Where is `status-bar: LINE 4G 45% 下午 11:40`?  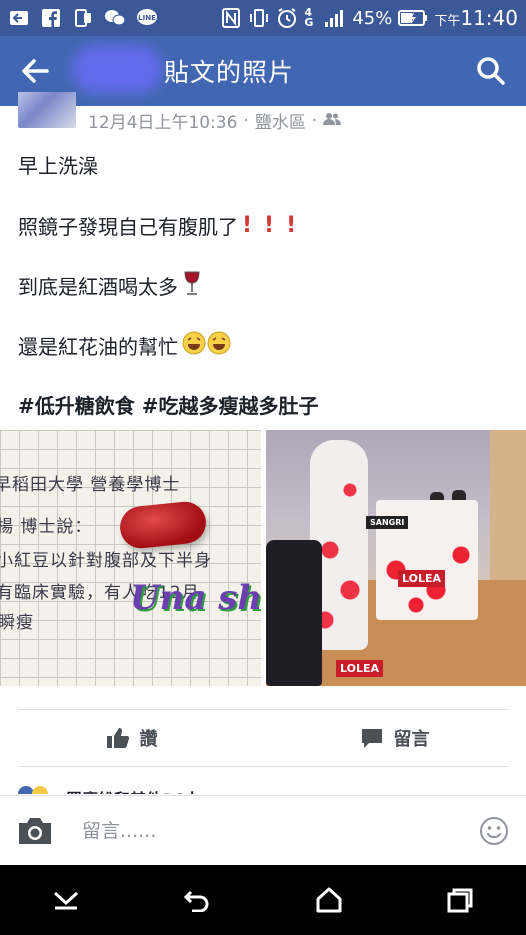 status-bar: LINE 4G 45% 下午 11:40 is located at coordinates (263, 18).